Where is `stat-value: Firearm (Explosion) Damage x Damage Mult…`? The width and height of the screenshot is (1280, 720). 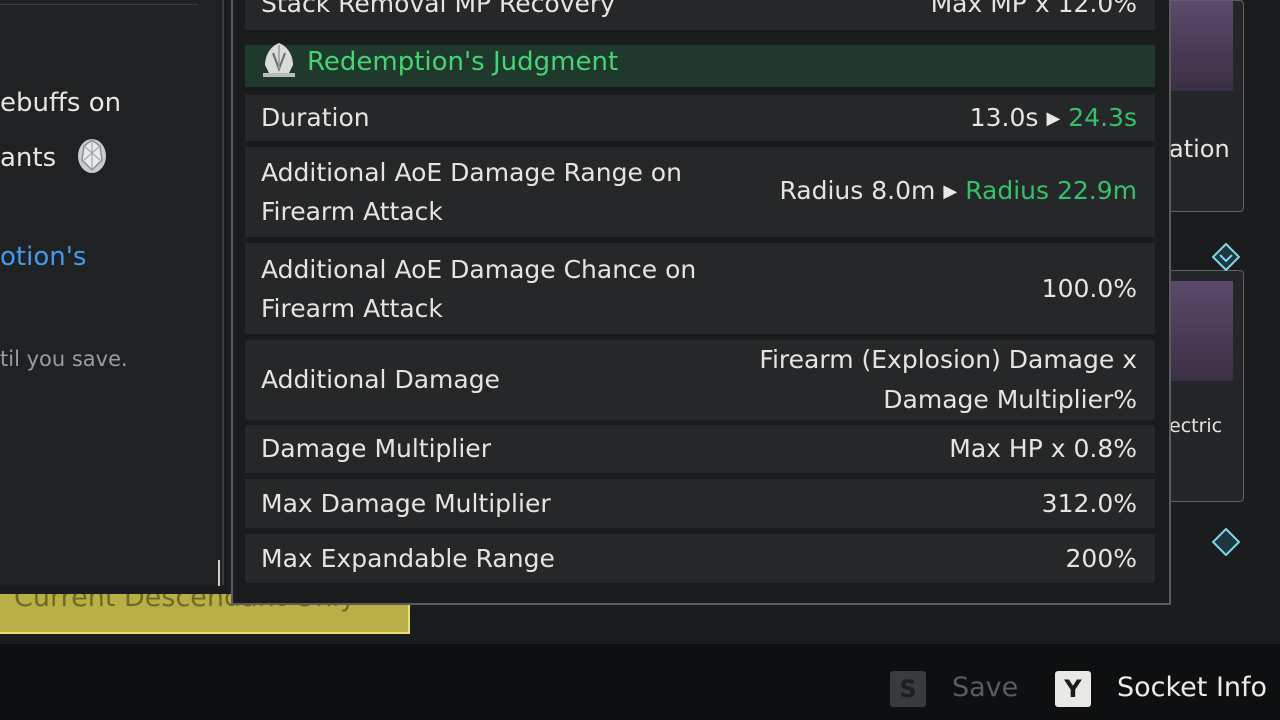 stat-value: Firearm (Explosion) Damage x Damage Mult… is located at coordinates (948, 379).